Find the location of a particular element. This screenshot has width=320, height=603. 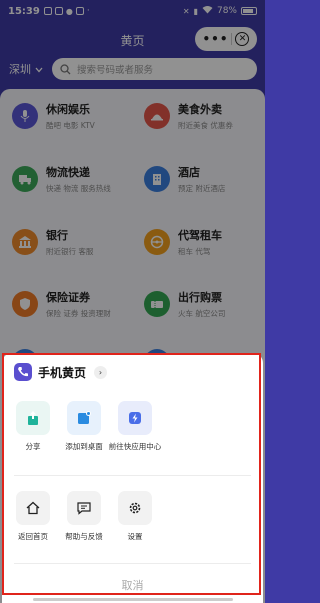

help-feedback-button: 帮助与反馈 is located at coordinates (84, 516).